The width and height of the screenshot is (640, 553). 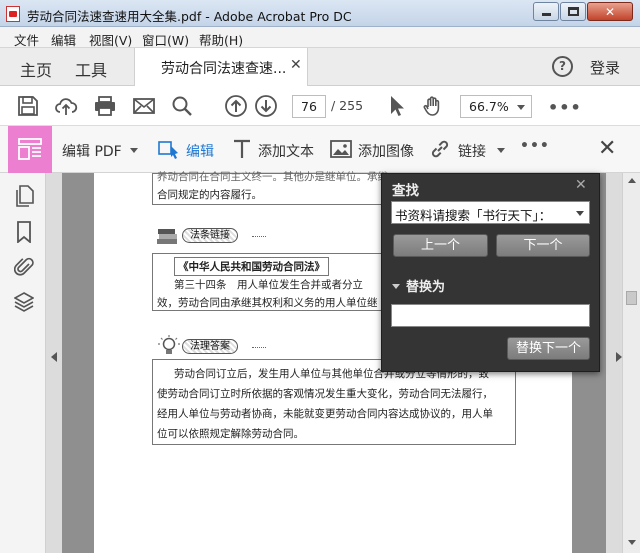 What do you see at coordinates (134, 150) in the screenshot?
I see `edit-pdf-dropdown-icon` at bounding box center [134, 150].